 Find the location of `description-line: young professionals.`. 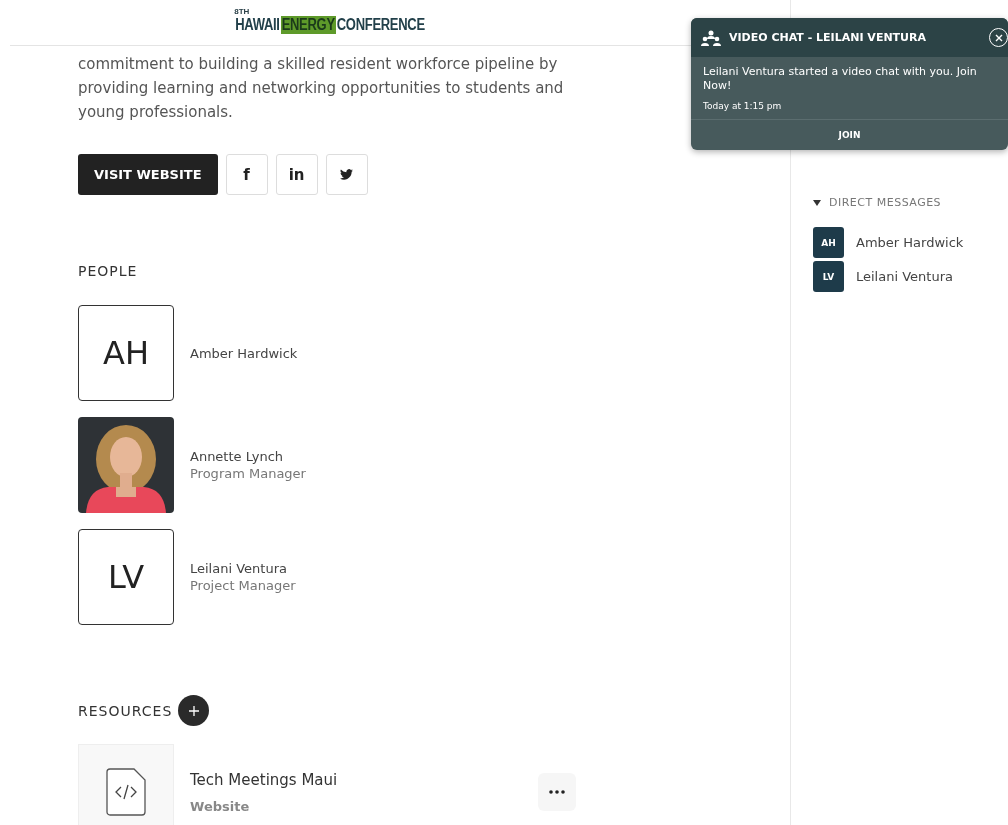

description-line: young professionals. is located at coordinates (155, 112).